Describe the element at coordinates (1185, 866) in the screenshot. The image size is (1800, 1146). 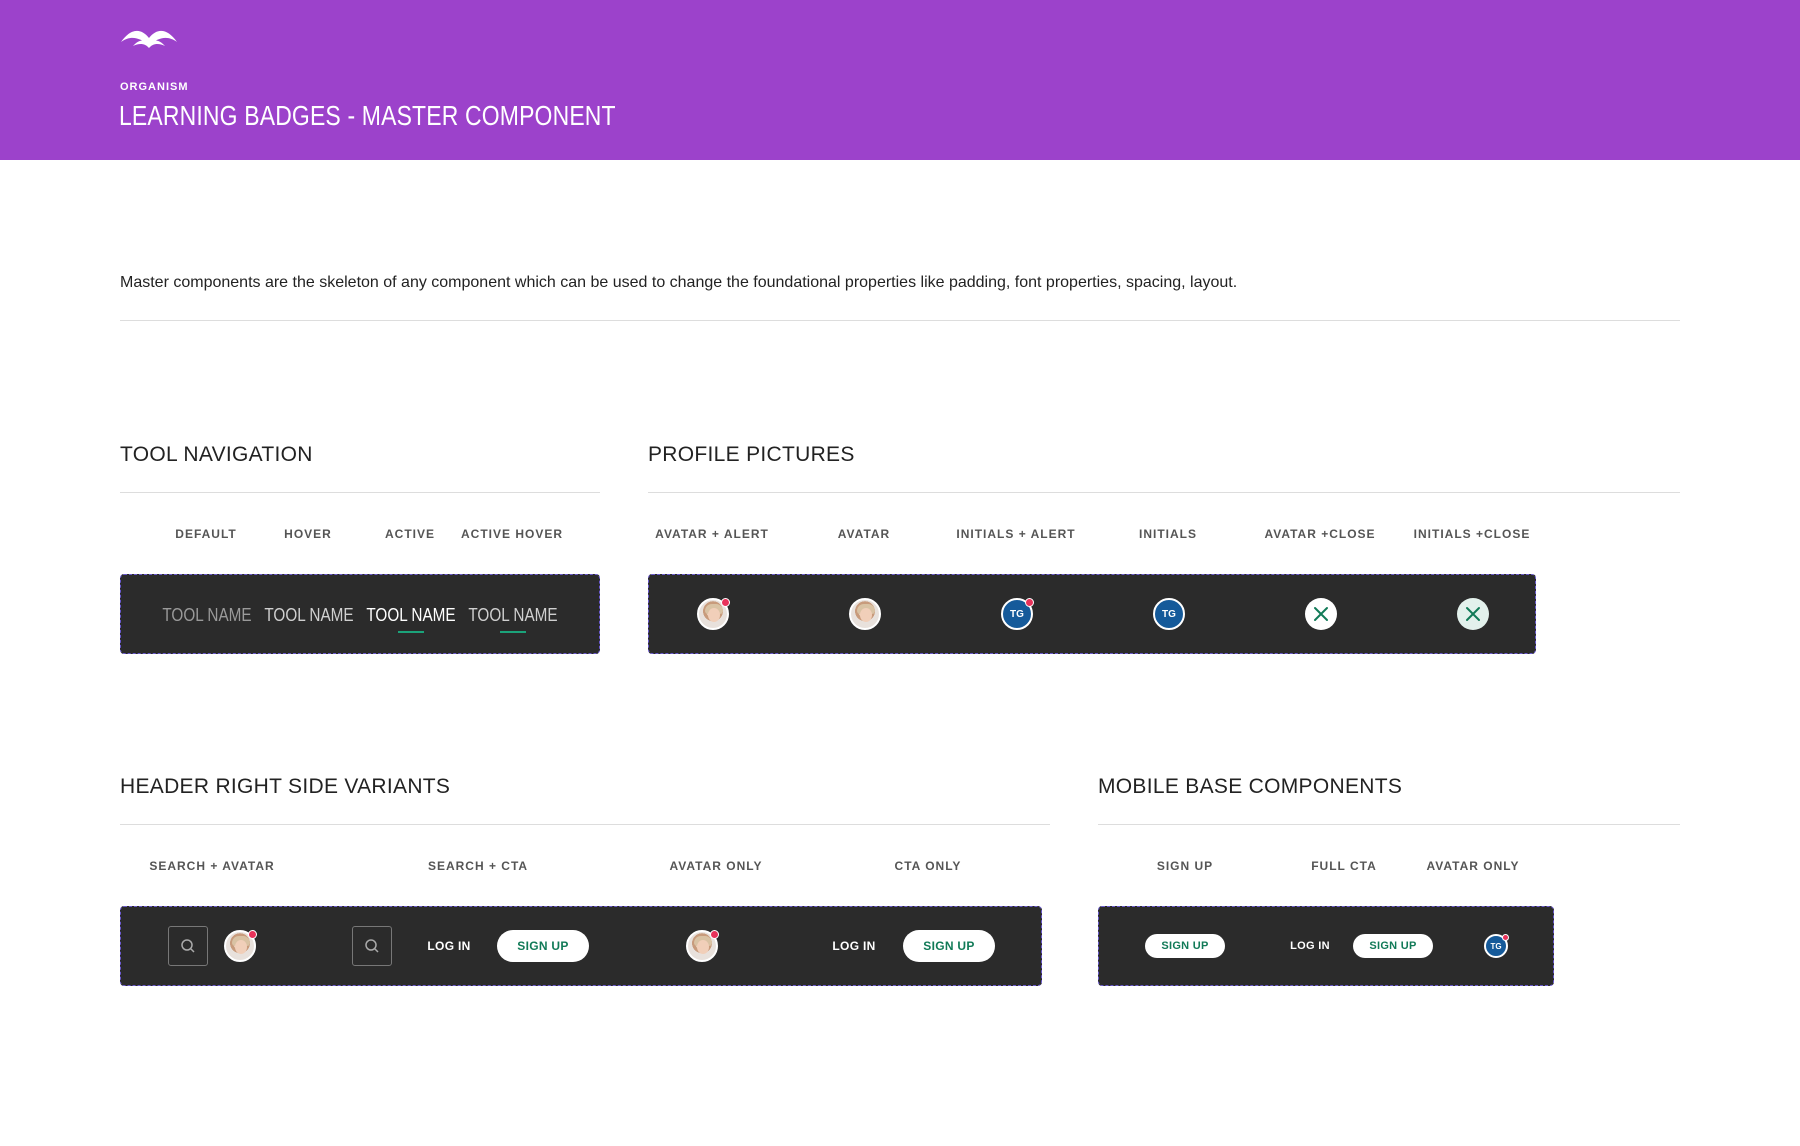
I see `column-label: SIGN UP` at that location.